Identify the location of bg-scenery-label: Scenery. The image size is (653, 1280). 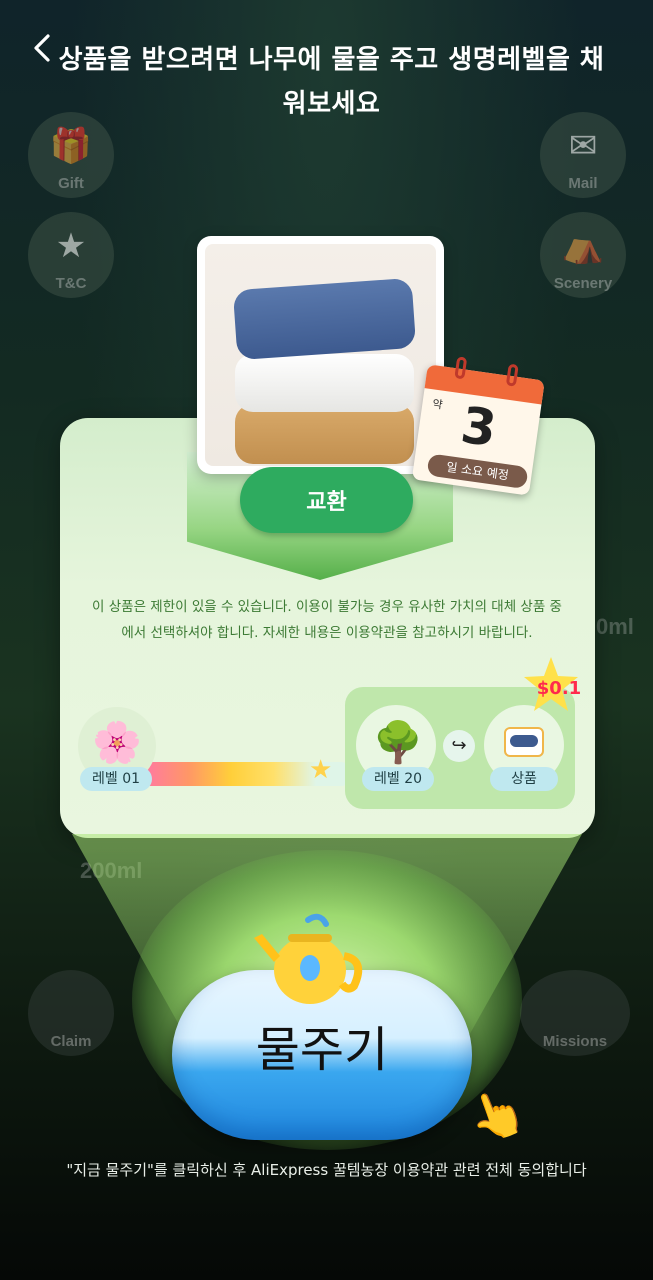
(583, 283).